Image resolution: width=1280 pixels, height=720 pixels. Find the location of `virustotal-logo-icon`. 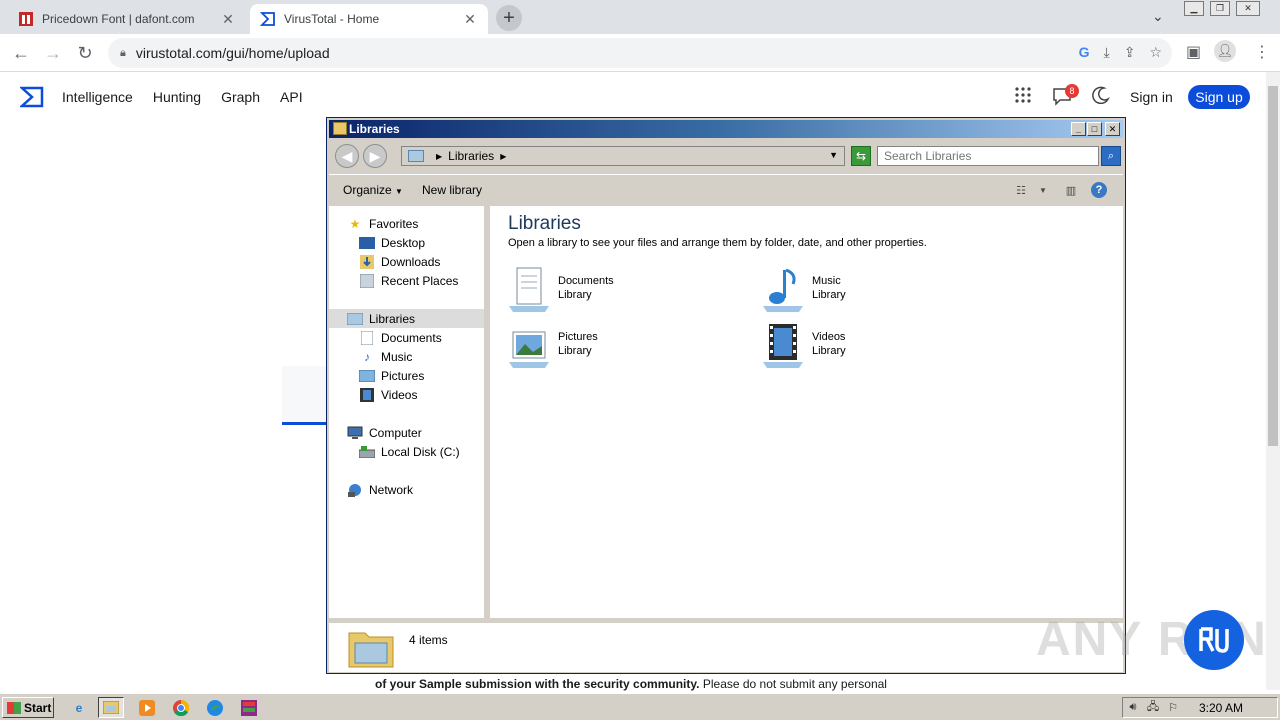

virustotal-logo-icon is located at coordinates (31, 98).